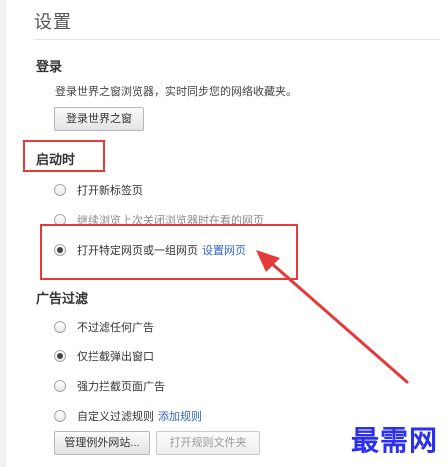 The width and height of the screenshot is (448, 467). What do you see at coordinates (338, 322) in the screenshot?
I see `arrow-shaft` at bounding box center [338, 322].